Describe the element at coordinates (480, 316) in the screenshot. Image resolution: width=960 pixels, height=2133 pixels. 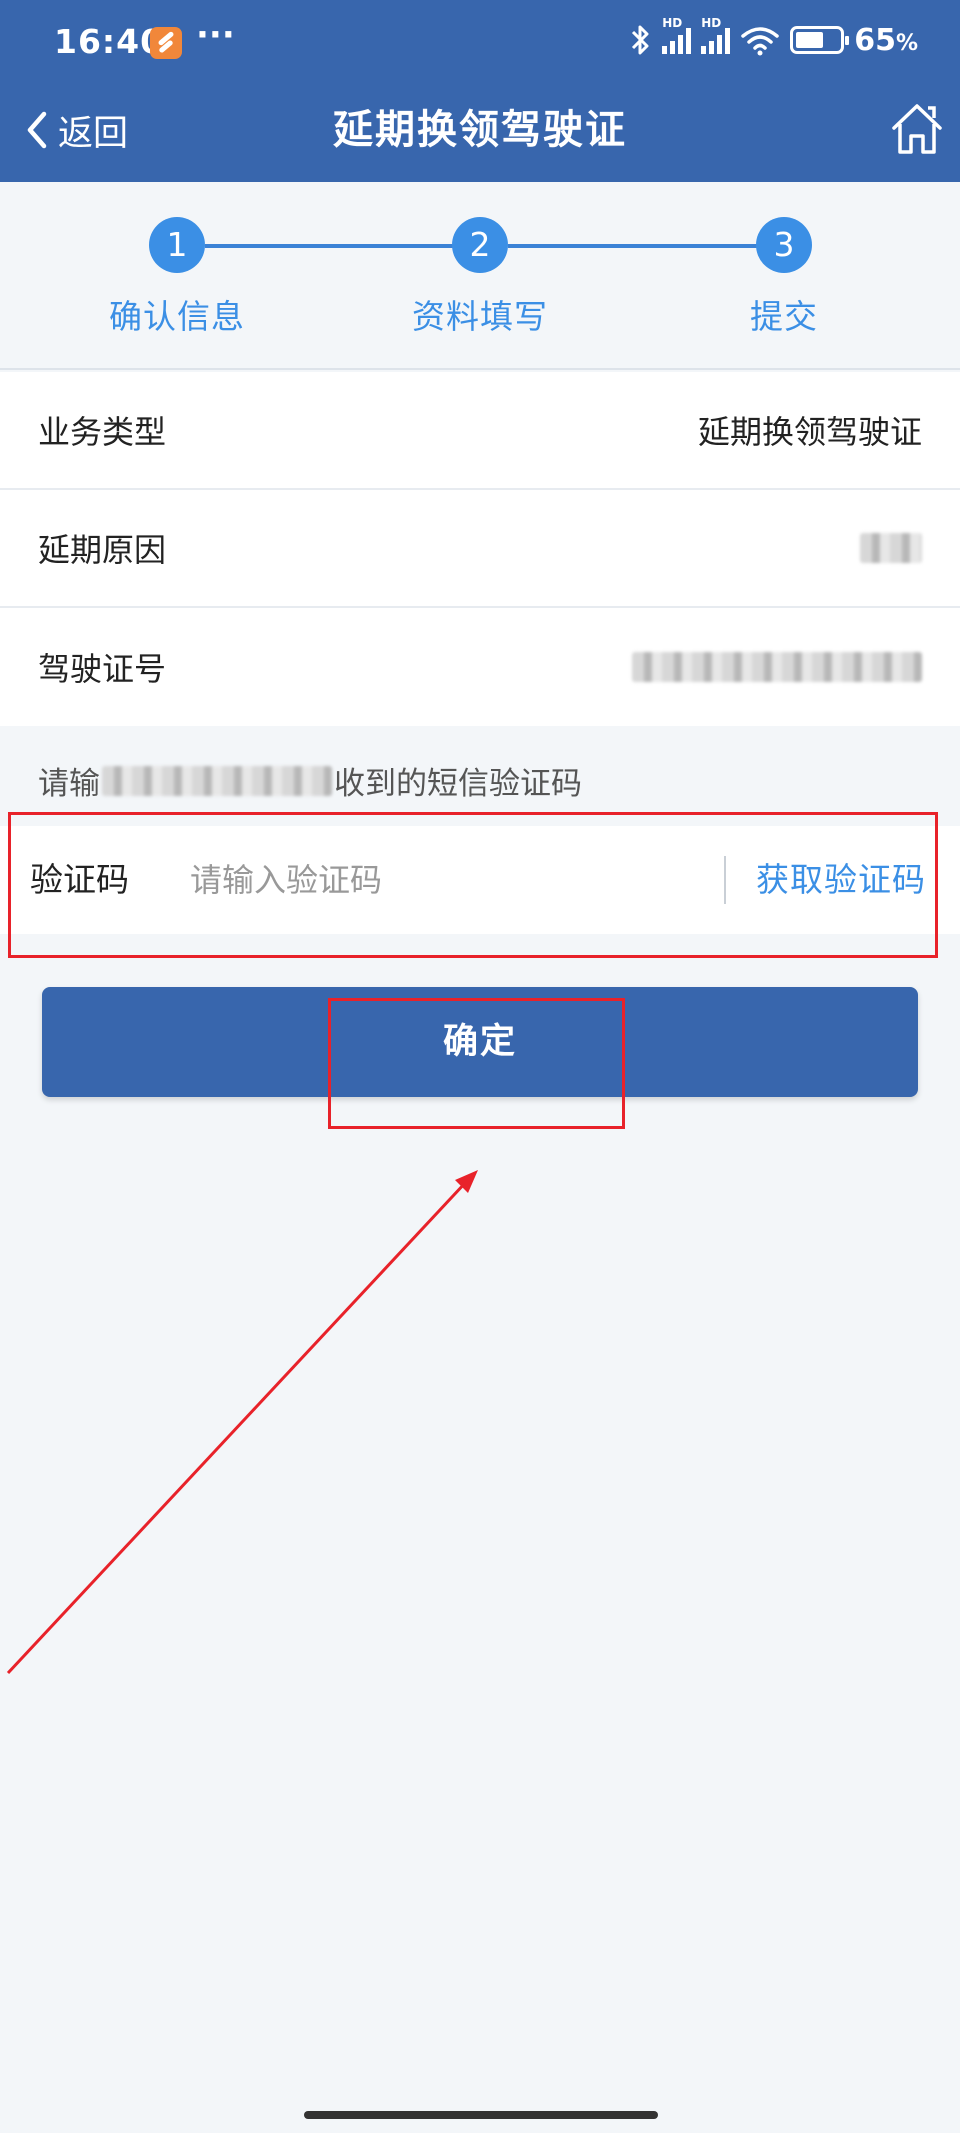
I see `step-2-label: 资料填写` at that location.